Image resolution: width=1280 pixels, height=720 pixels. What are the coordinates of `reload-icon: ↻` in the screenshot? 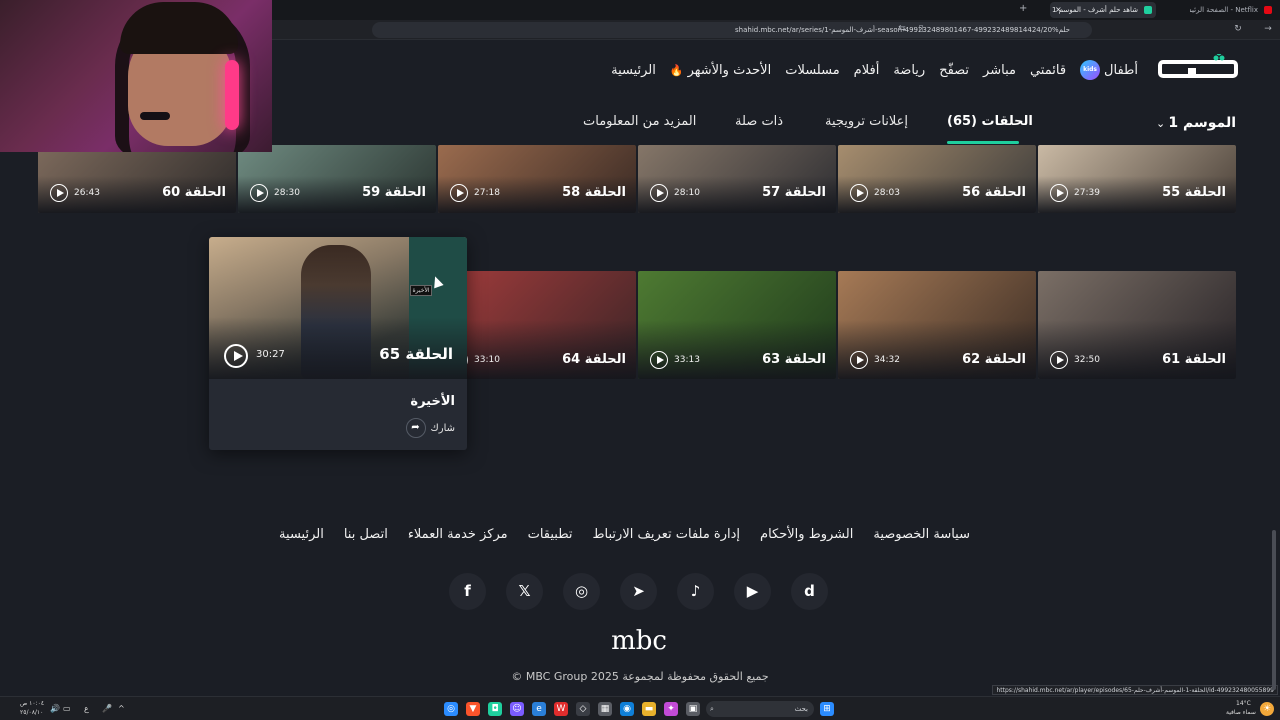 It's located at (1238, 29).